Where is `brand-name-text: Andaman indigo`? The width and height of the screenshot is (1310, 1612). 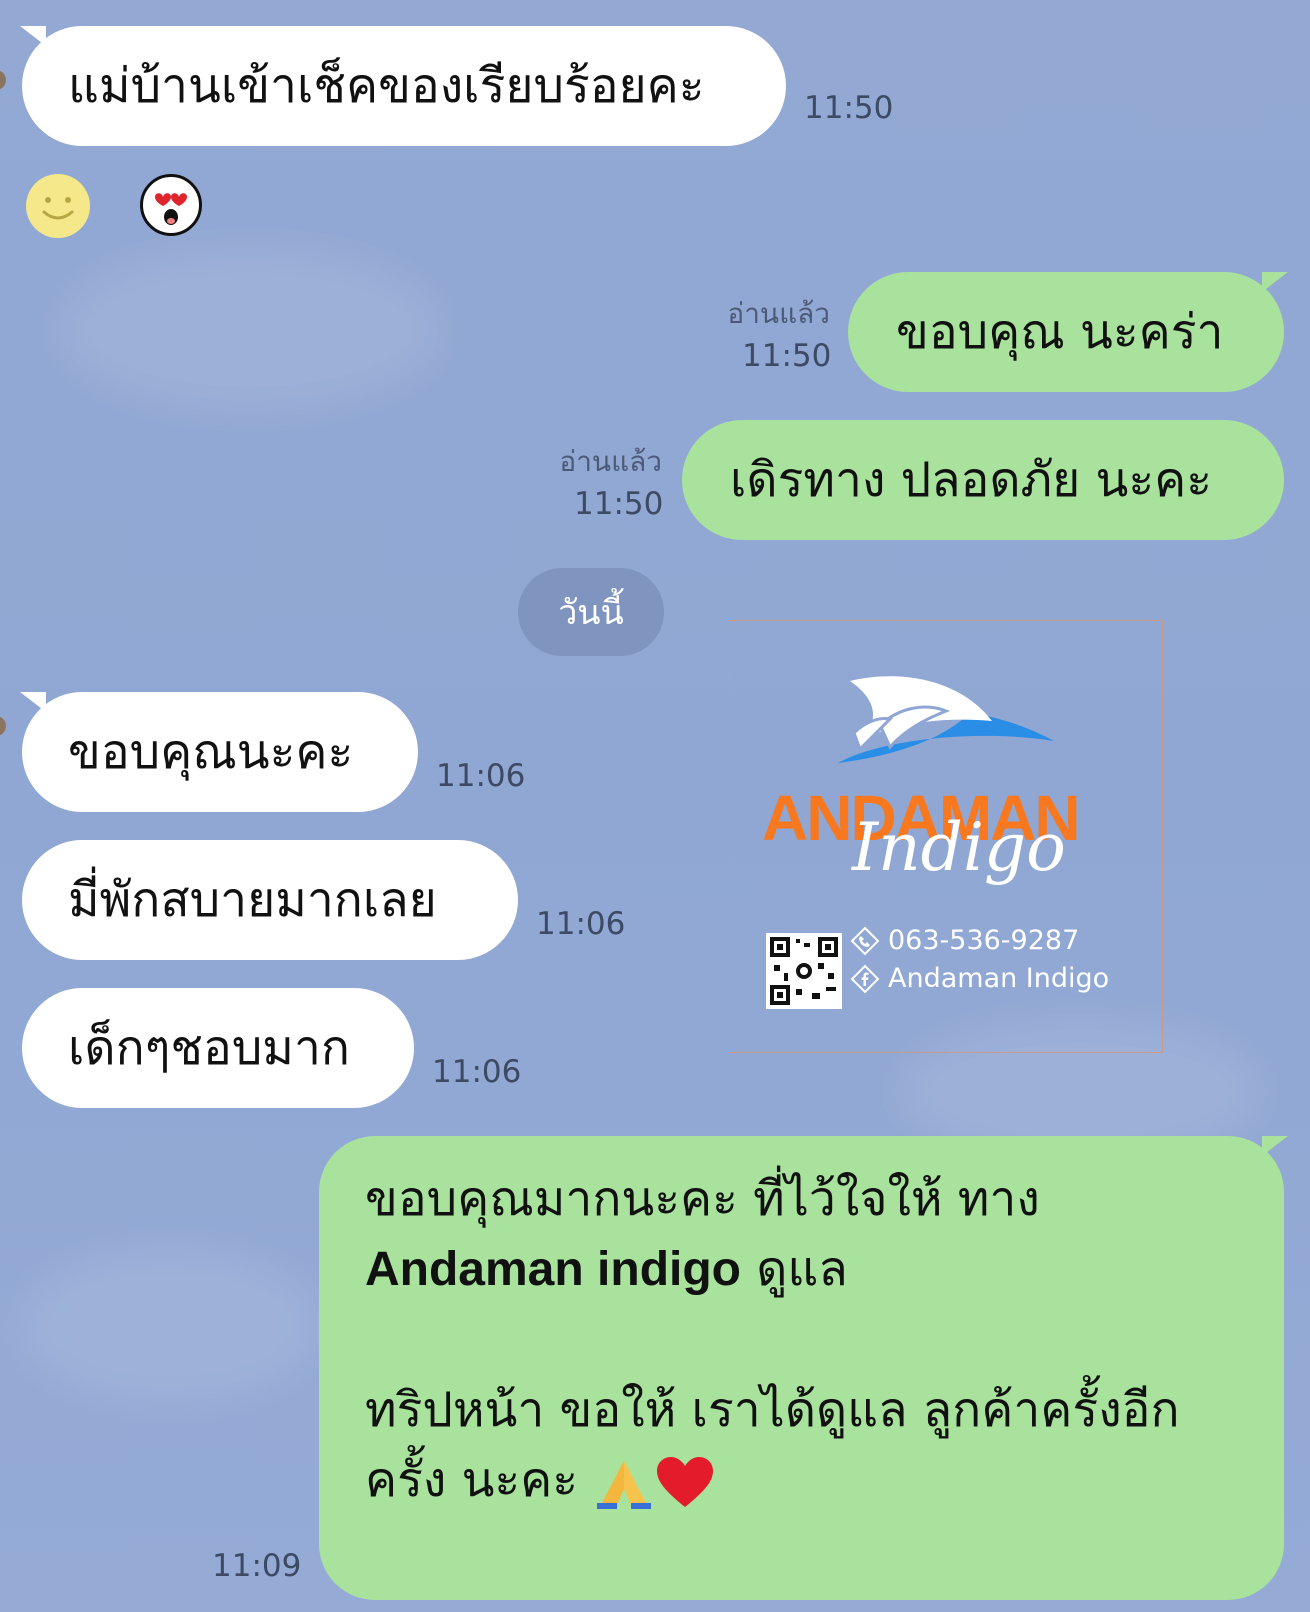
brand-name-text: Andaman indigo is located at coordinates (553, 1269).